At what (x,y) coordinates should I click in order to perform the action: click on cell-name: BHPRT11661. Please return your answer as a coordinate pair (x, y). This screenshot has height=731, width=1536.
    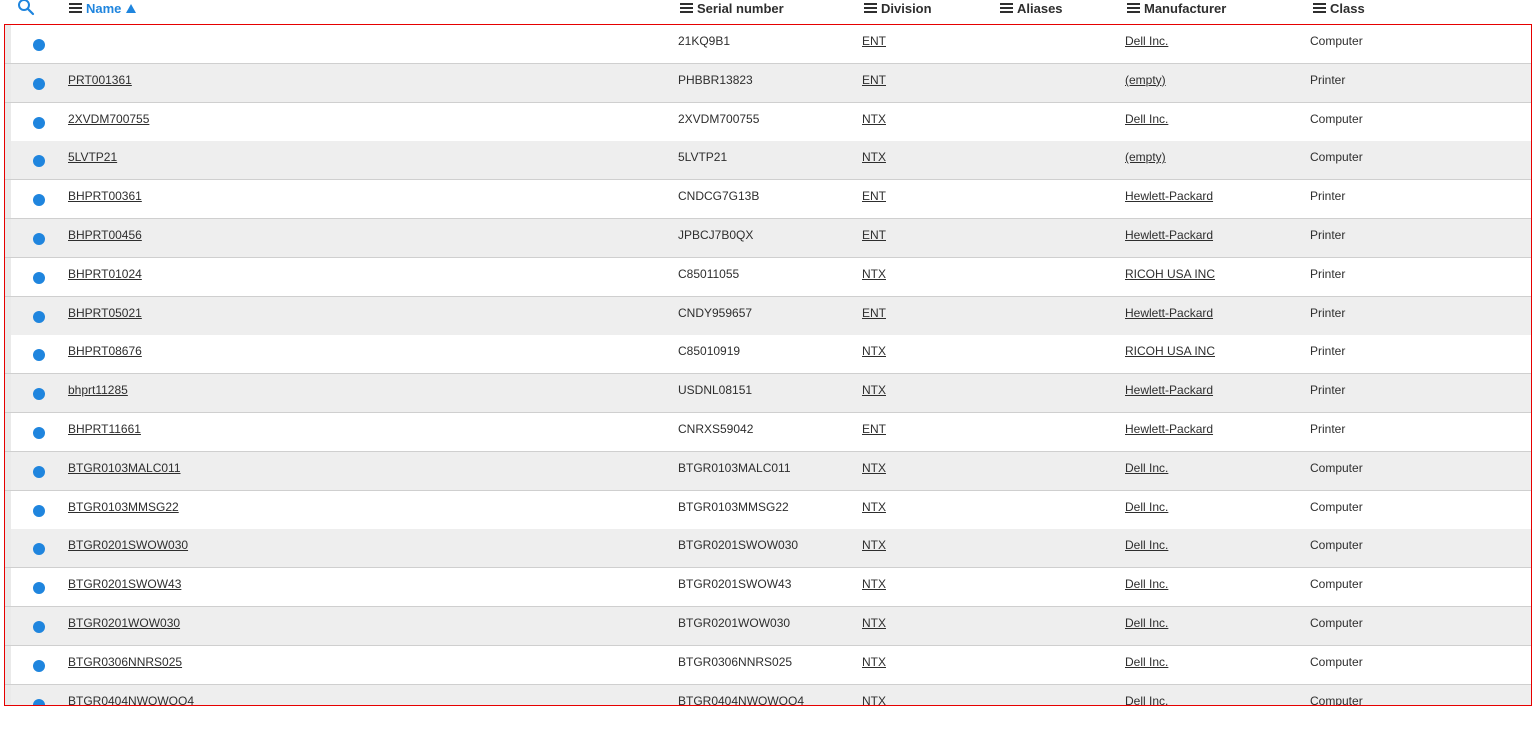
    Looking at the image, I should click on (104, 429).